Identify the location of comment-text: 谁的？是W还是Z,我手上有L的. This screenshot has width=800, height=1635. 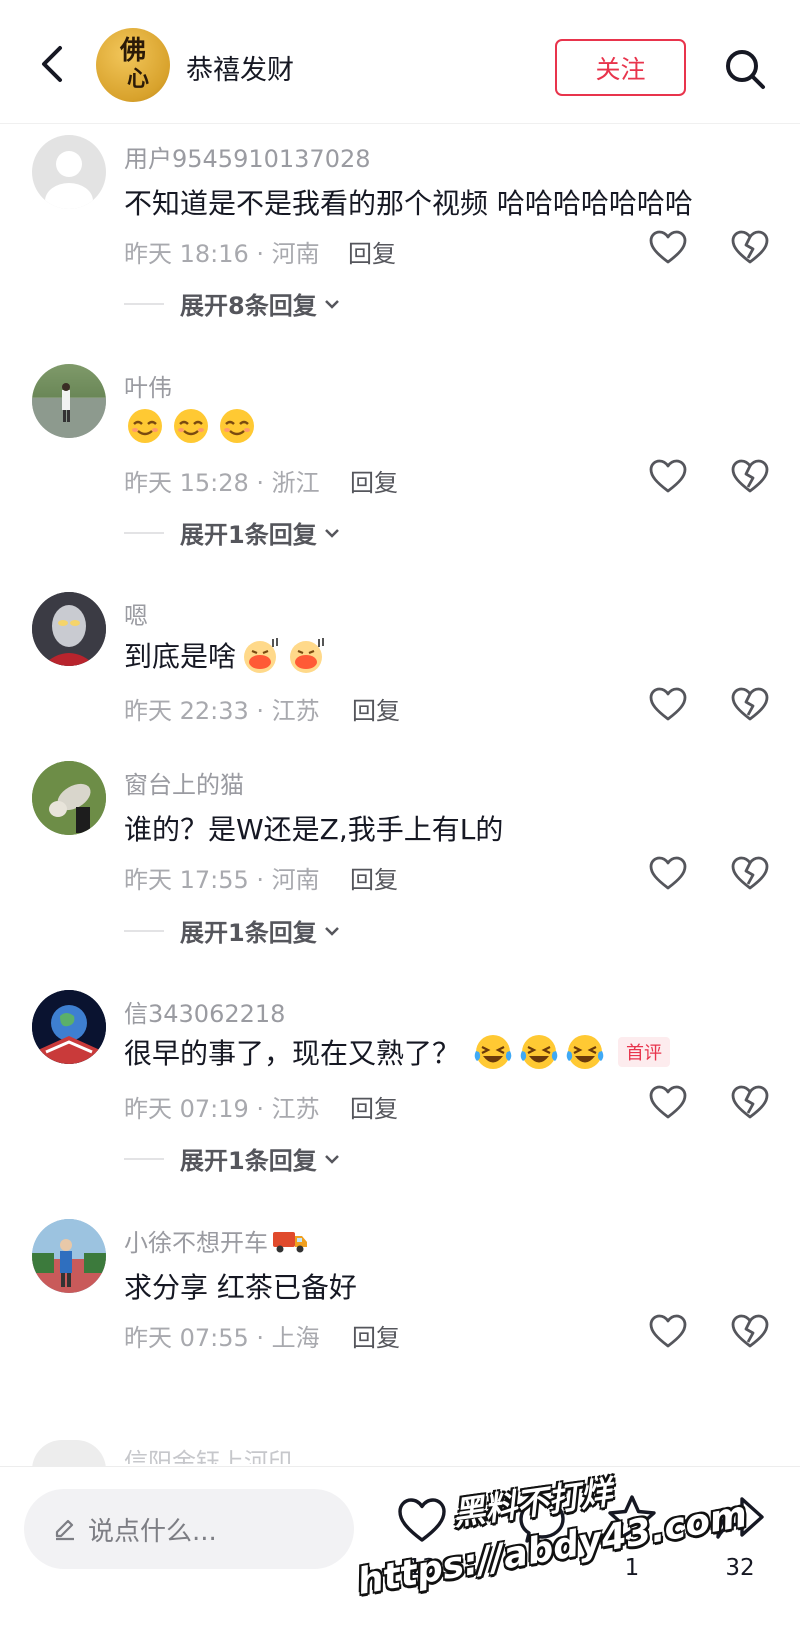
(314, 829).